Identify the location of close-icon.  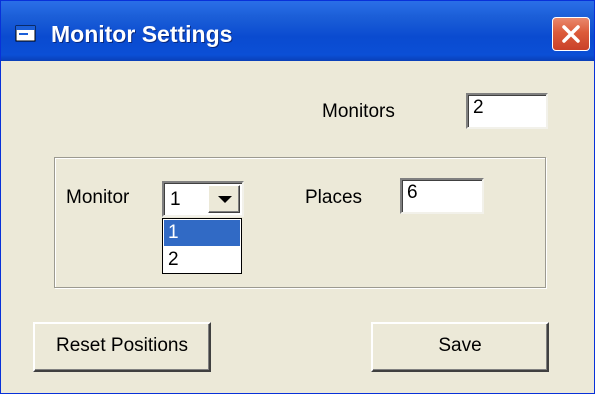
(571, 34).